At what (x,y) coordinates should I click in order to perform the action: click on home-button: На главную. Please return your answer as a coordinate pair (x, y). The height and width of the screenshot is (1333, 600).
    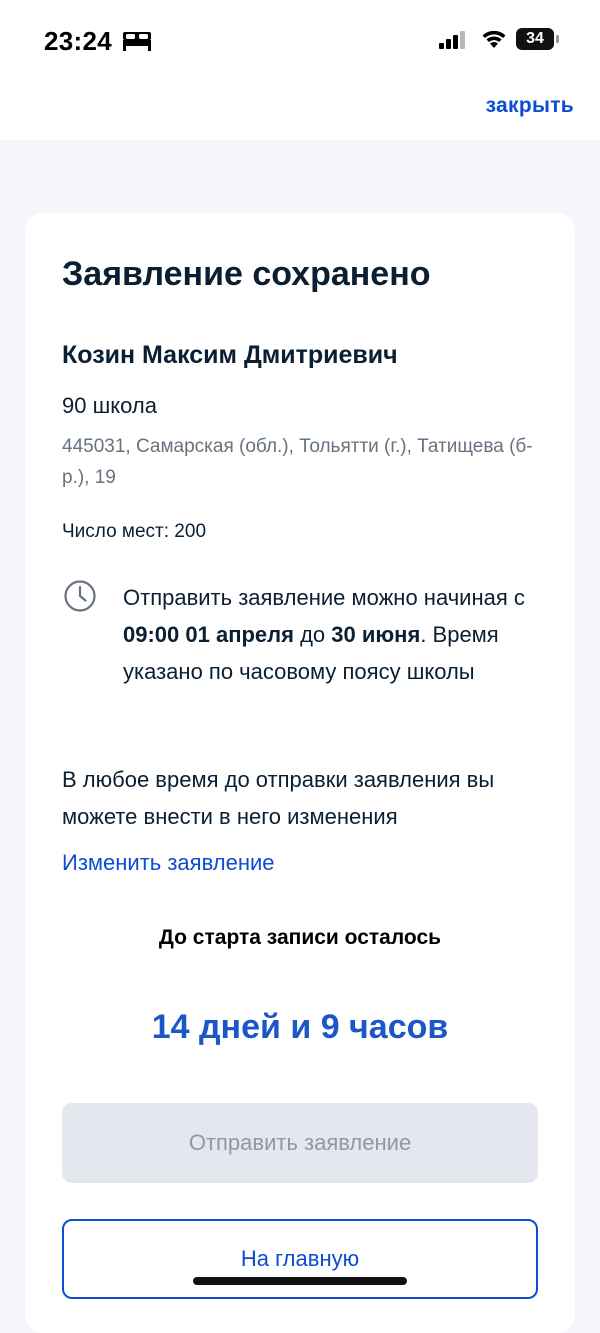
    Looking at the image, I should click on (300, 1259).